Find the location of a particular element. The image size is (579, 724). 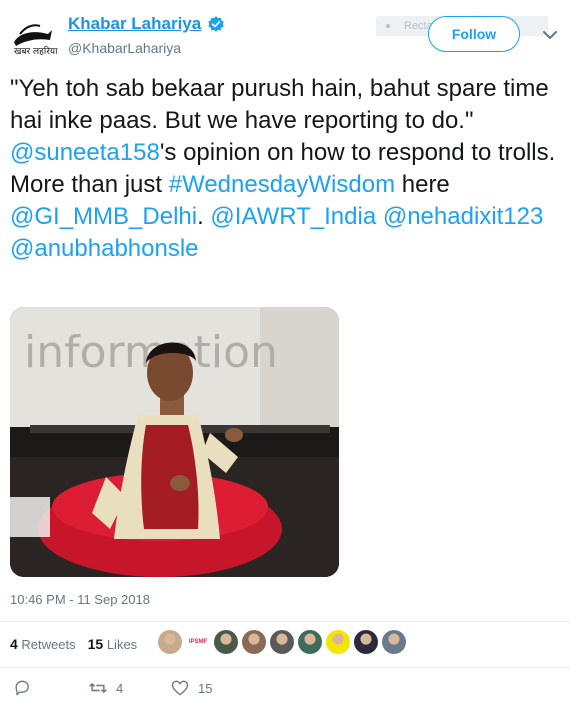

display-name: Khabar Lahariya is located at coordinates (134, 24).